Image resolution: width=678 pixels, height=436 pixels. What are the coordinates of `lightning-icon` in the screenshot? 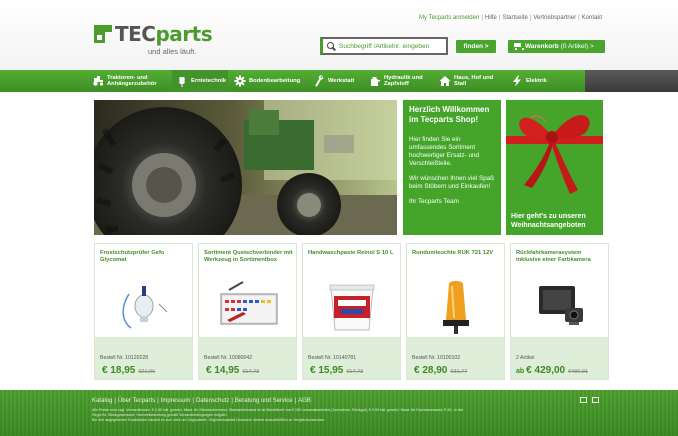 It's located at (517, 81).